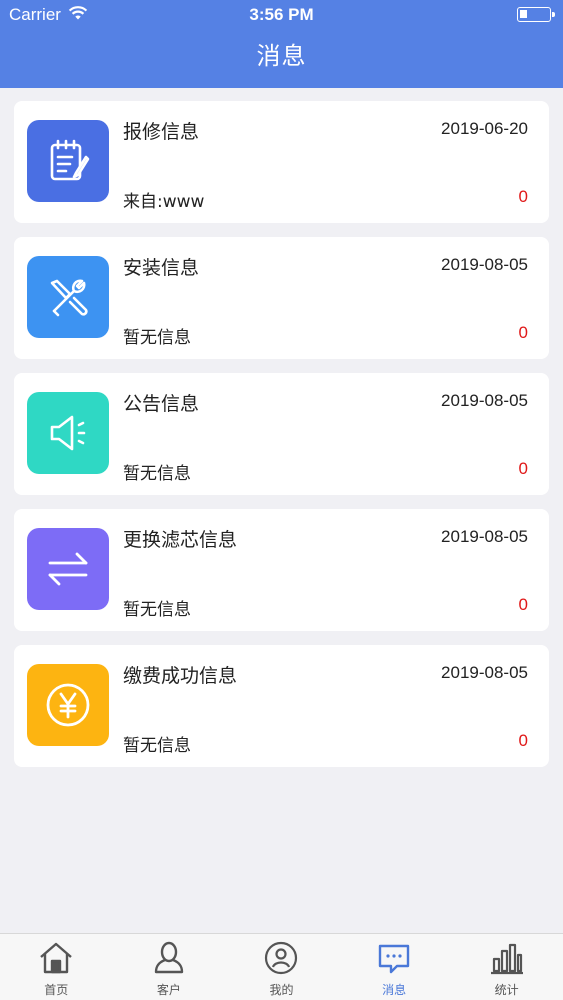  What do you see at coordinates (394, 990) in the screenshot?
I see `tab-label: 消息` at bounding box center [394, 990].